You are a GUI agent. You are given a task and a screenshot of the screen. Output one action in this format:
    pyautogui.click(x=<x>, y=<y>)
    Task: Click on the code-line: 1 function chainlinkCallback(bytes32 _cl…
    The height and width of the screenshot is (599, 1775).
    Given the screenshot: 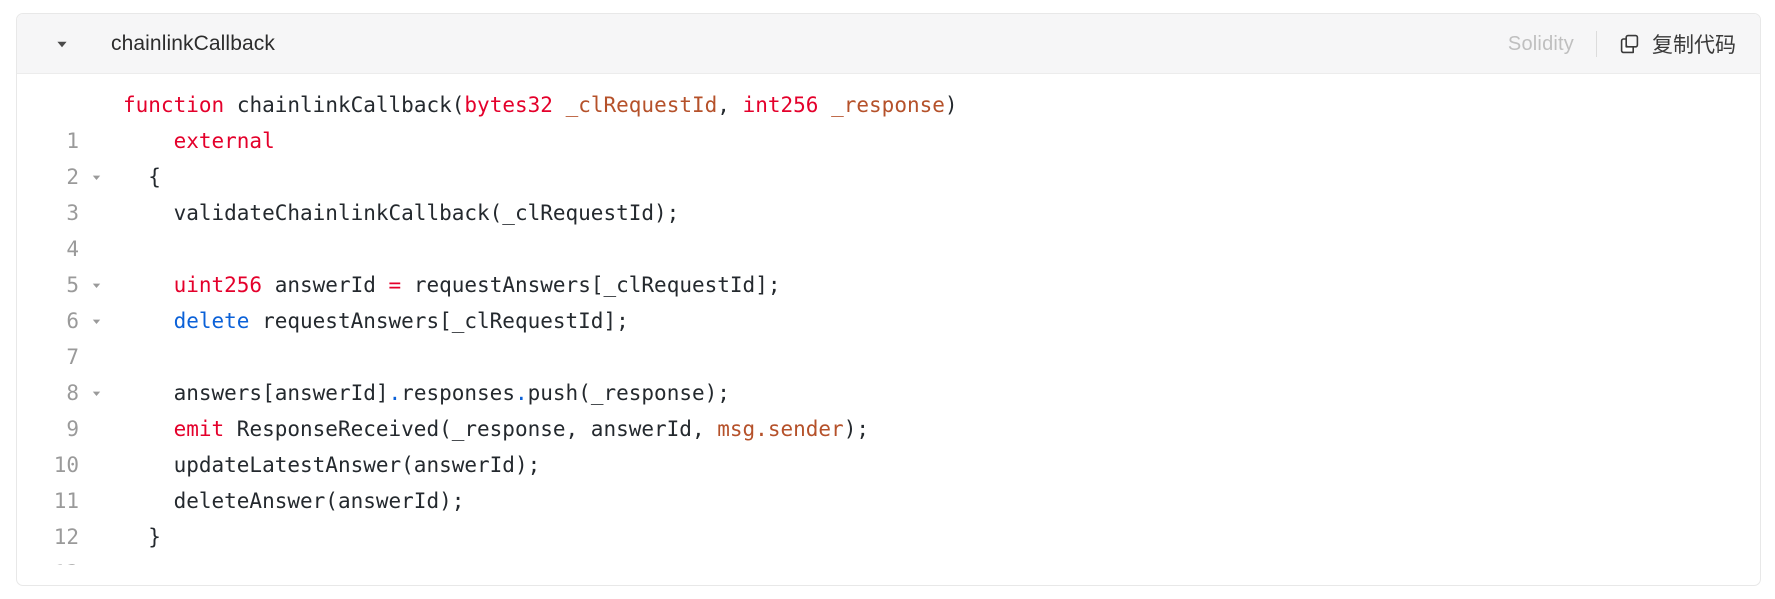 What is the action you would take?
    pyautogui.click(x=888, y=120)
    